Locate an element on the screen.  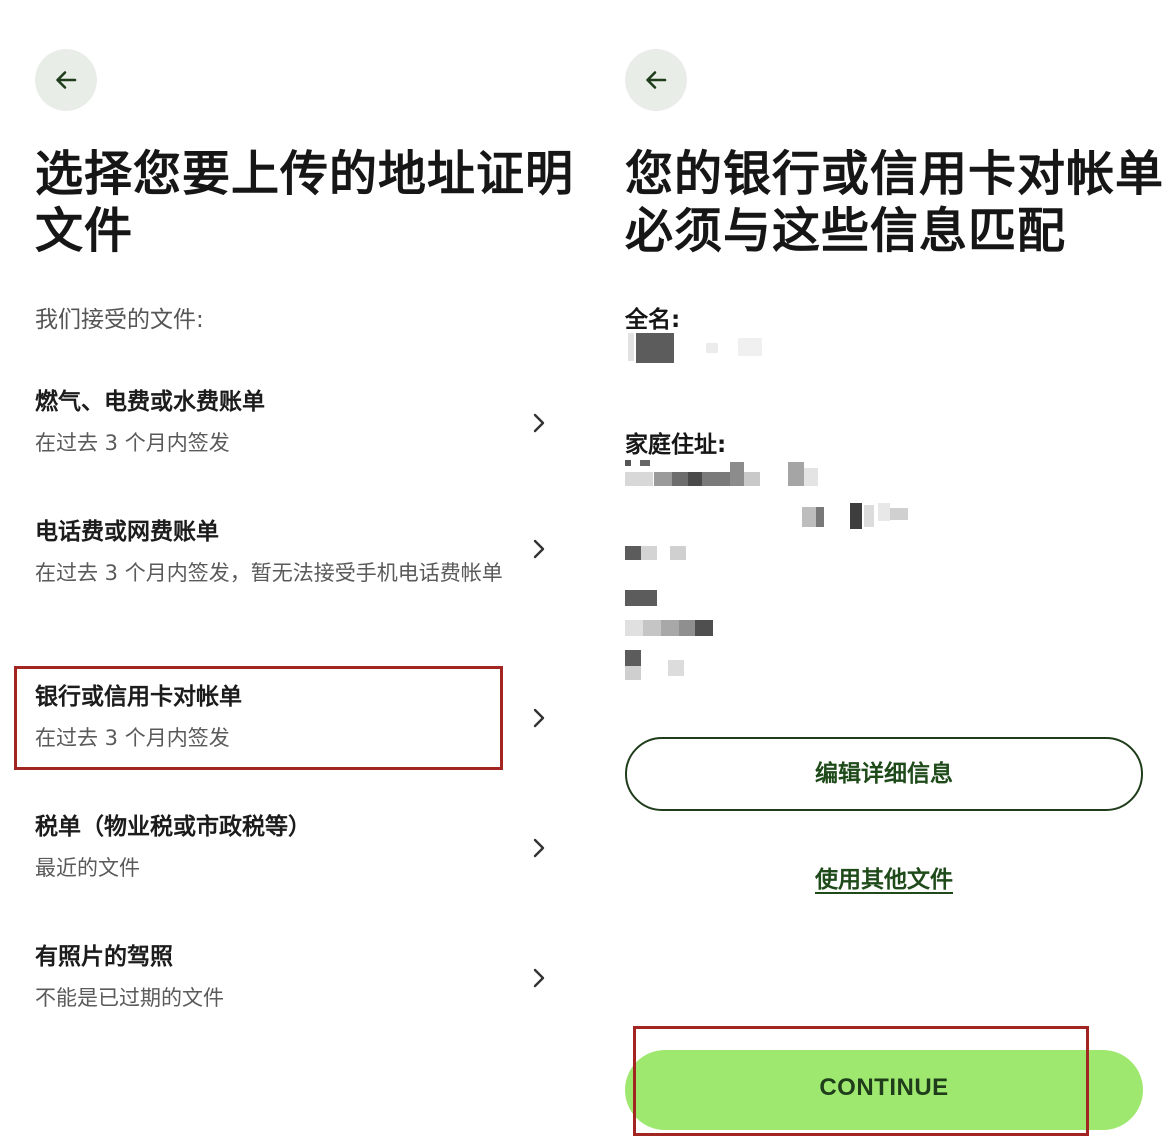
document-option-driving-license: 有照片的驾照 不能是已过期的文件 is located at coordinates (295, 978).